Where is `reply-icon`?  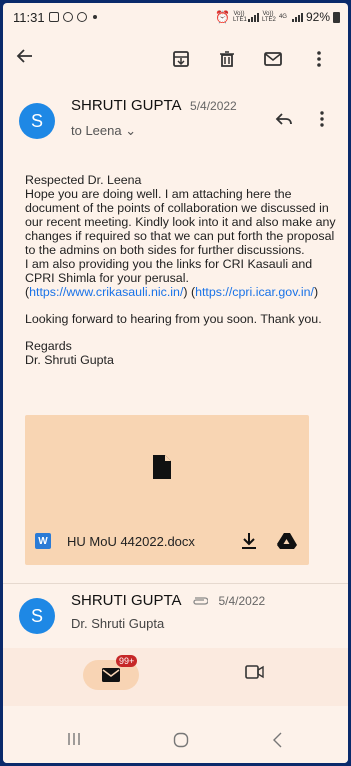
reply-icon is located at coordinates (283, 119).